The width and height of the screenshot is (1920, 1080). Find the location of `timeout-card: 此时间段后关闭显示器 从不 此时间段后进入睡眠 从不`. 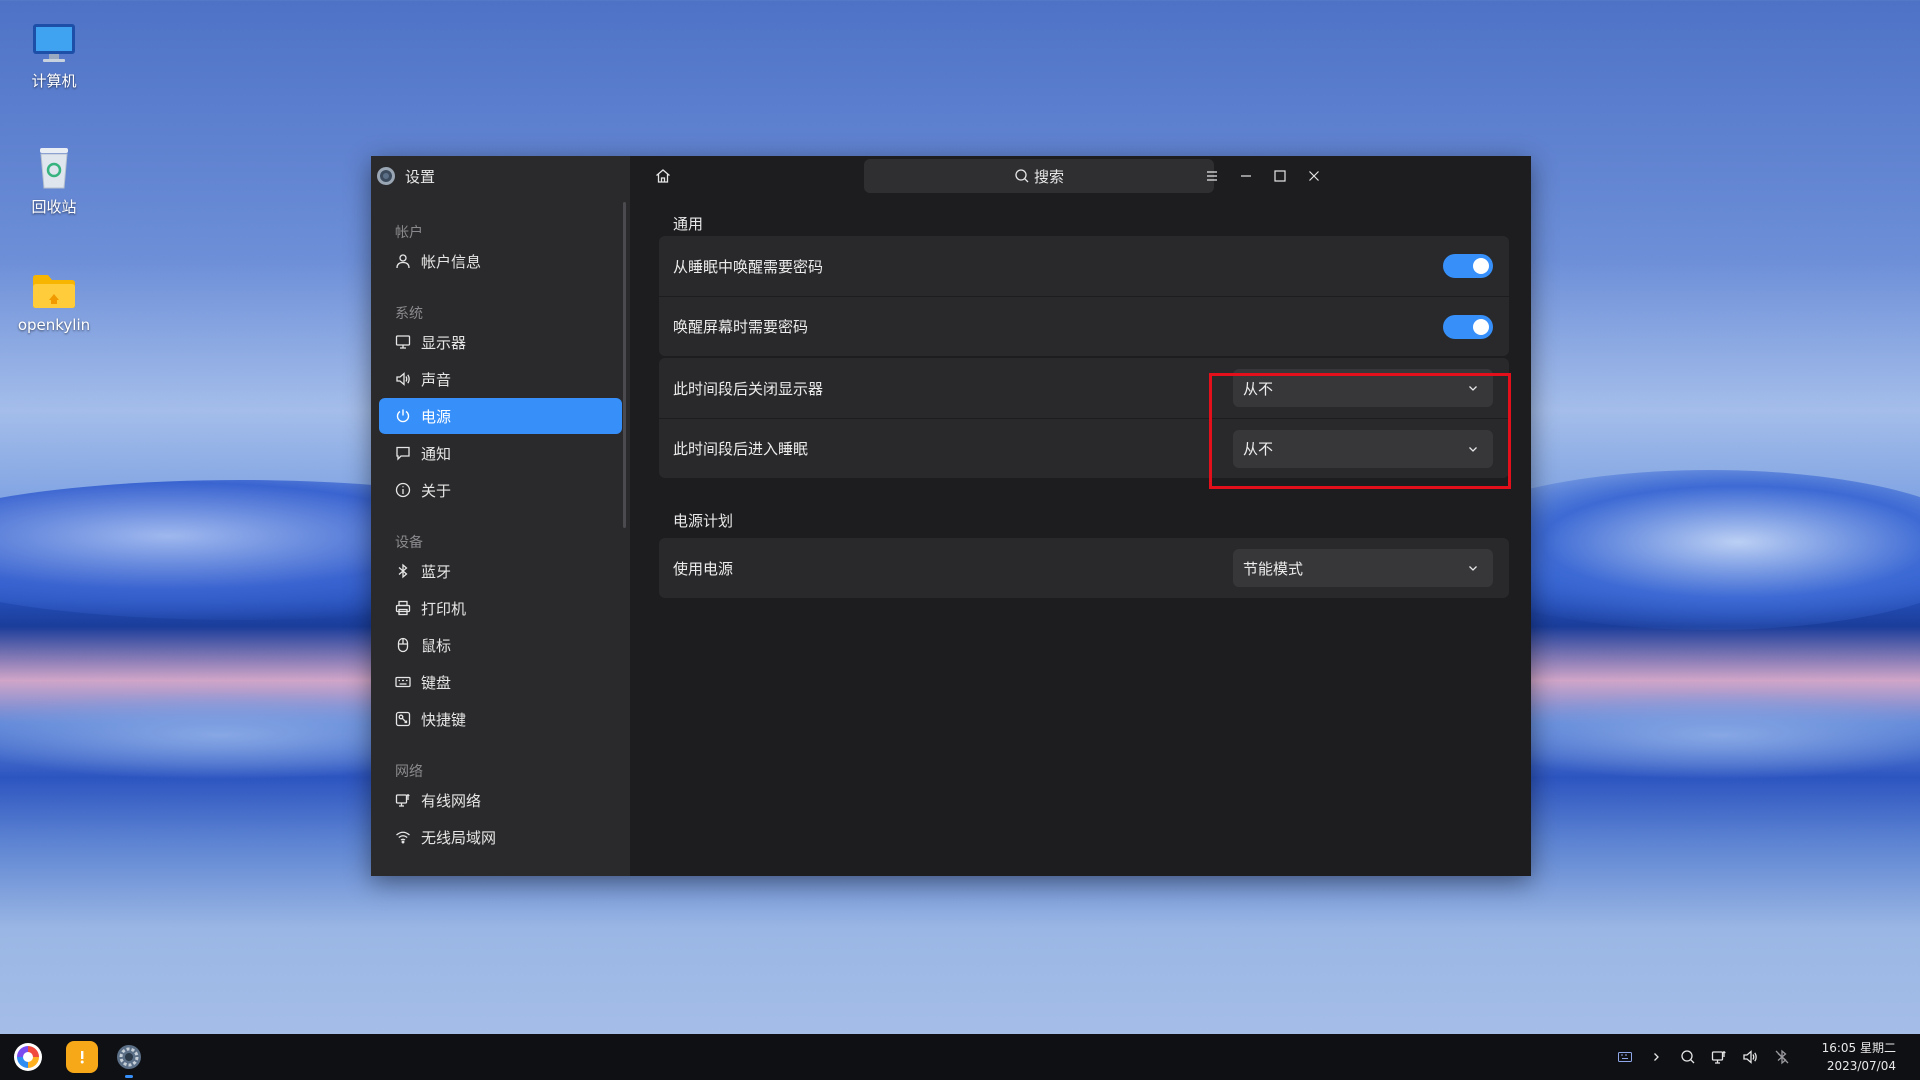

timeout-card: 此时间段后关闭显示器 从不 此时间段后进入睡眠 从不 is located at coordinates (1084, 418).